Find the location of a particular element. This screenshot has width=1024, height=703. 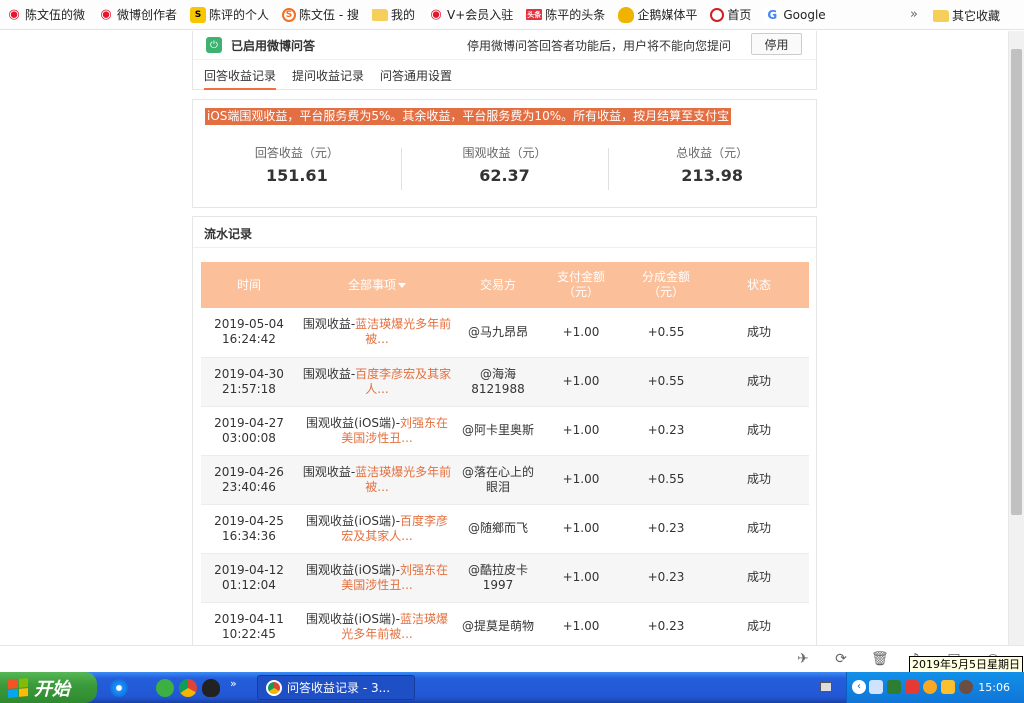

cell-party-link: @海海8121988 is located at coordinates (498, 382).